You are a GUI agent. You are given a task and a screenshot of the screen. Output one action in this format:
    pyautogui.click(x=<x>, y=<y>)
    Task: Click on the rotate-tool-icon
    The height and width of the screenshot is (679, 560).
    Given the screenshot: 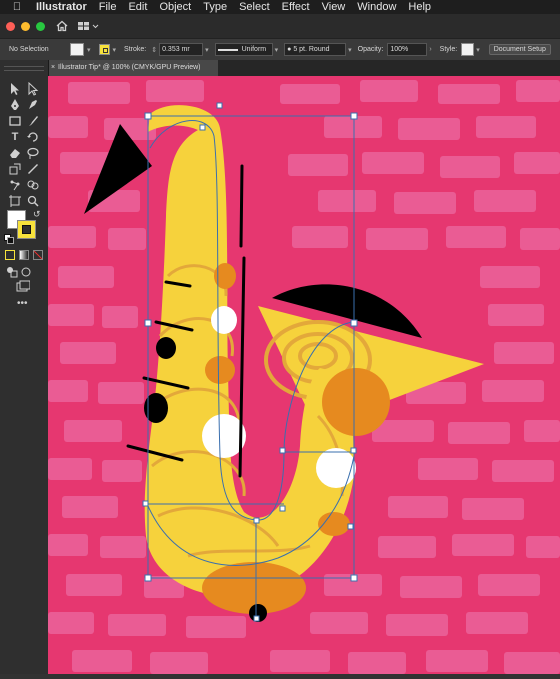 What is the action you would take?
    pyautogui.click(x=33, y=137)
    